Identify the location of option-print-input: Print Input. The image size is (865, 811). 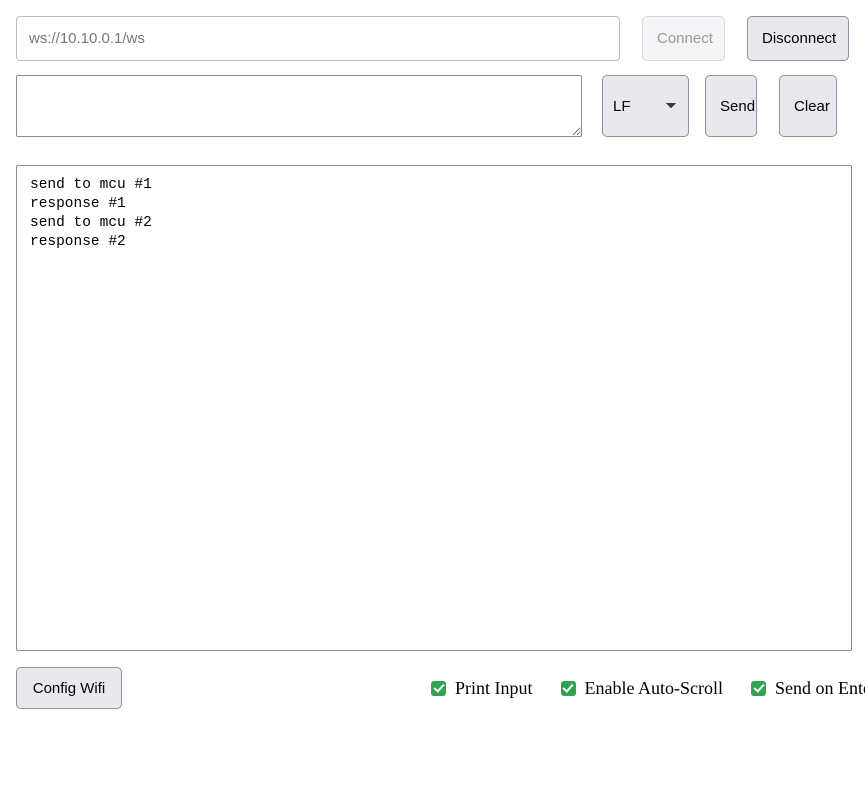
(482, 688).